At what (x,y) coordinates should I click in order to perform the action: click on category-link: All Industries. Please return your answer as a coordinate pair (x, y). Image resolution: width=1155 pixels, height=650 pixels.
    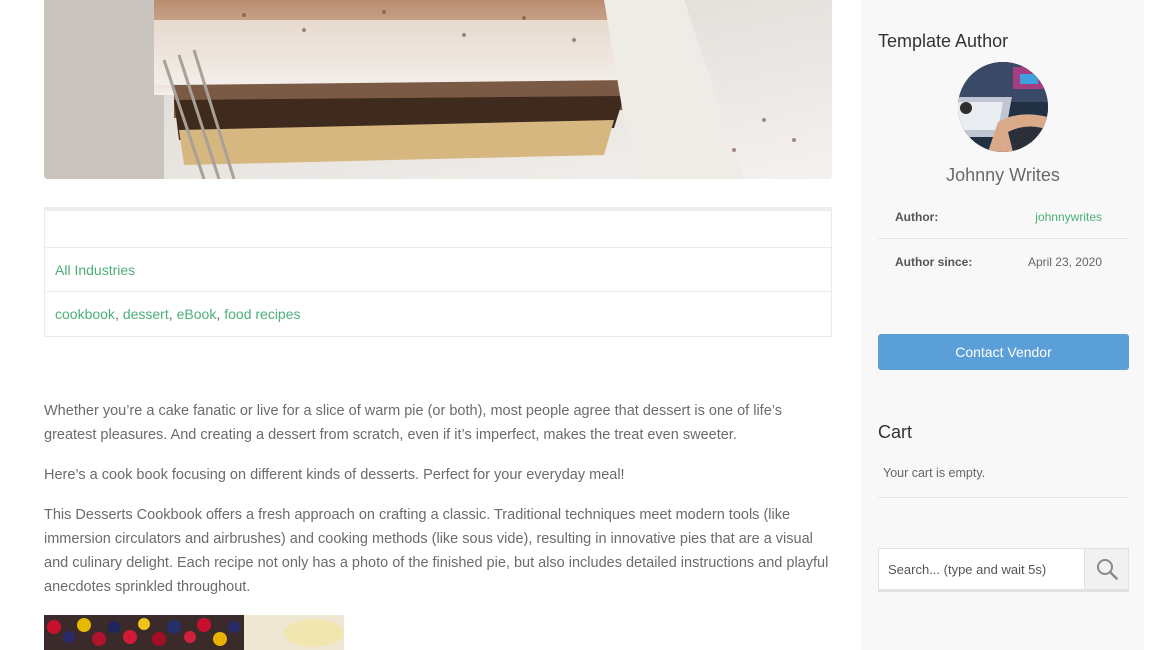
    Looking at the image, I should click on (95, 270).